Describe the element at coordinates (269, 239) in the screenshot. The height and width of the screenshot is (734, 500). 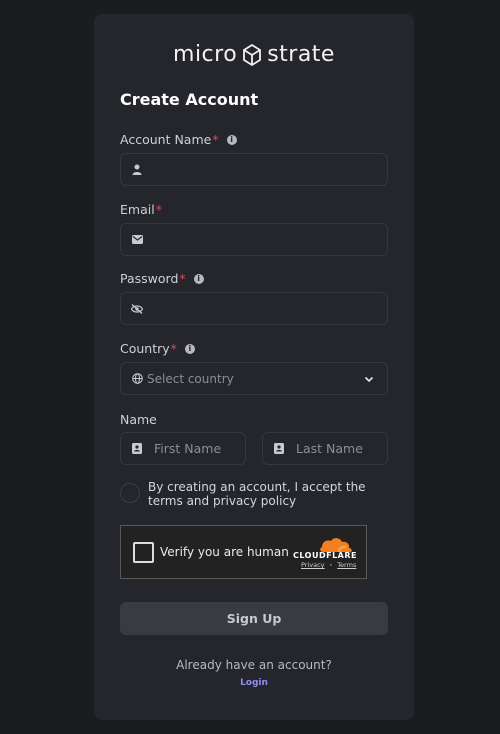
I see `email-input` at that location.